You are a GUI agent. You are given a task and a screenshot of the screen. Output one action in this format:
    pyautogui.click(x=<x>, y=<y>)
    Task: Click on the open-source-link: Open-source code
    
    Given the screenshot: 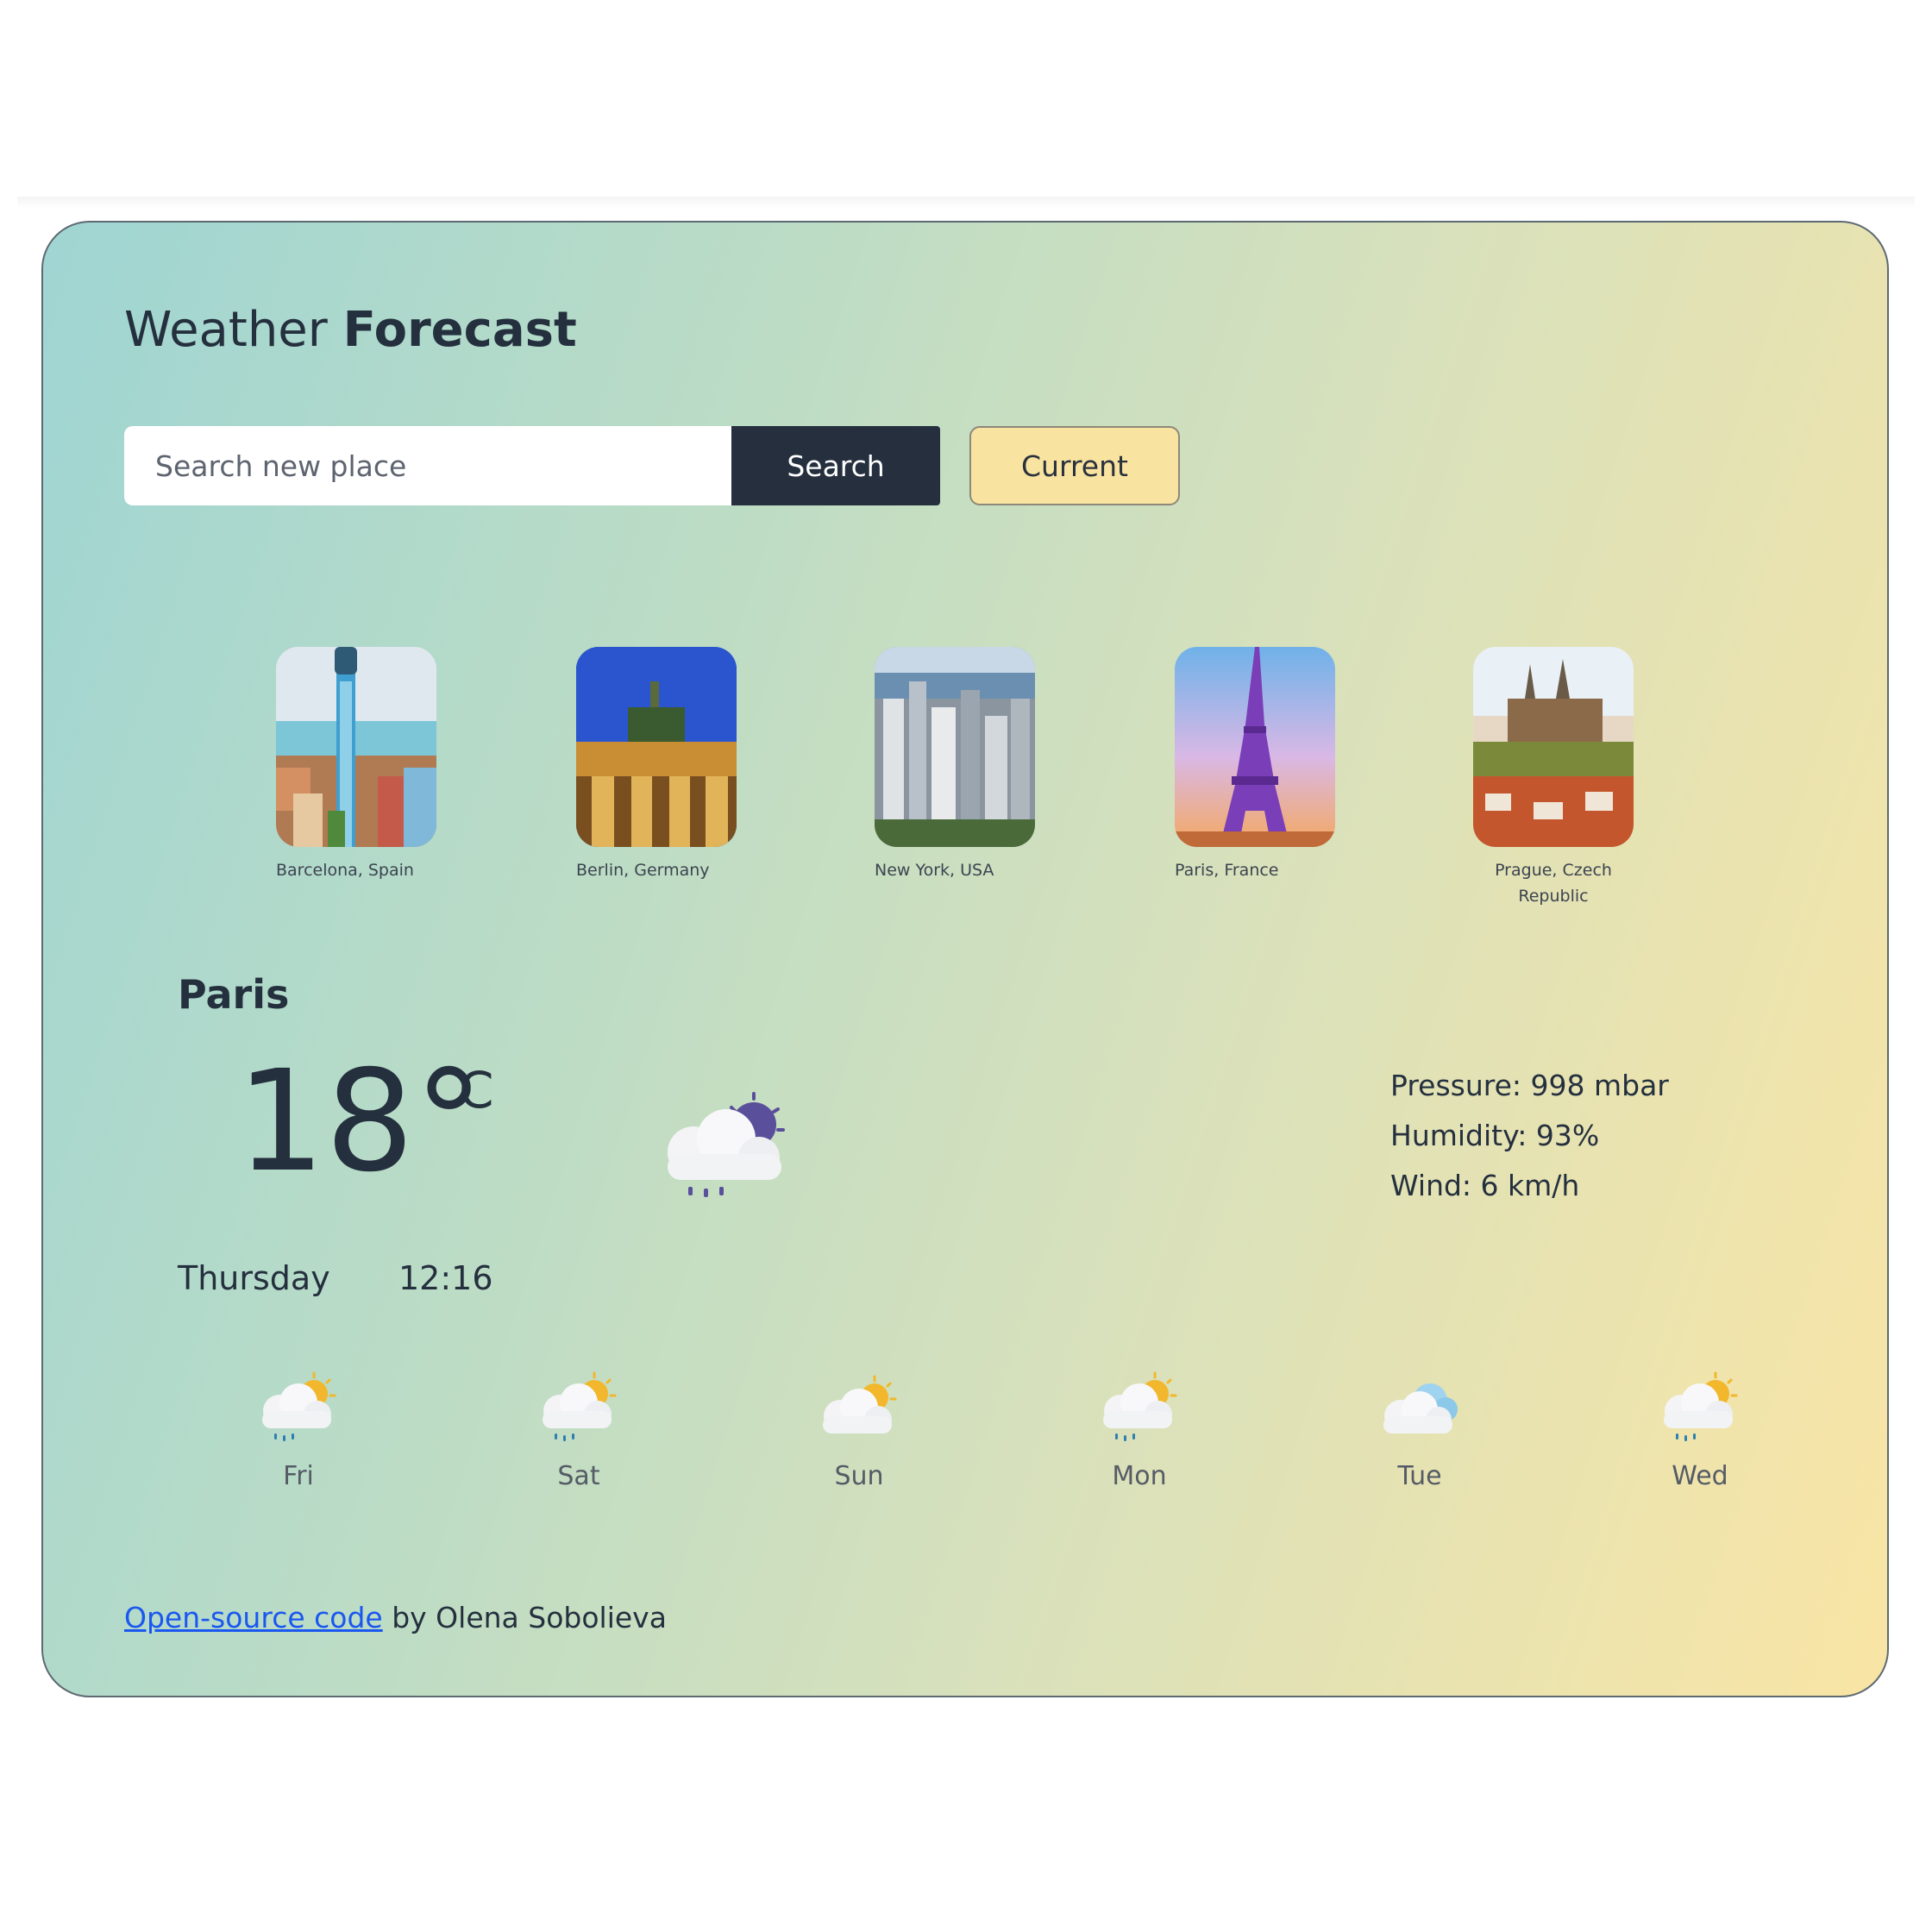 What is the action you would take?
    pyautogui.click(x=254, y=1618)
    